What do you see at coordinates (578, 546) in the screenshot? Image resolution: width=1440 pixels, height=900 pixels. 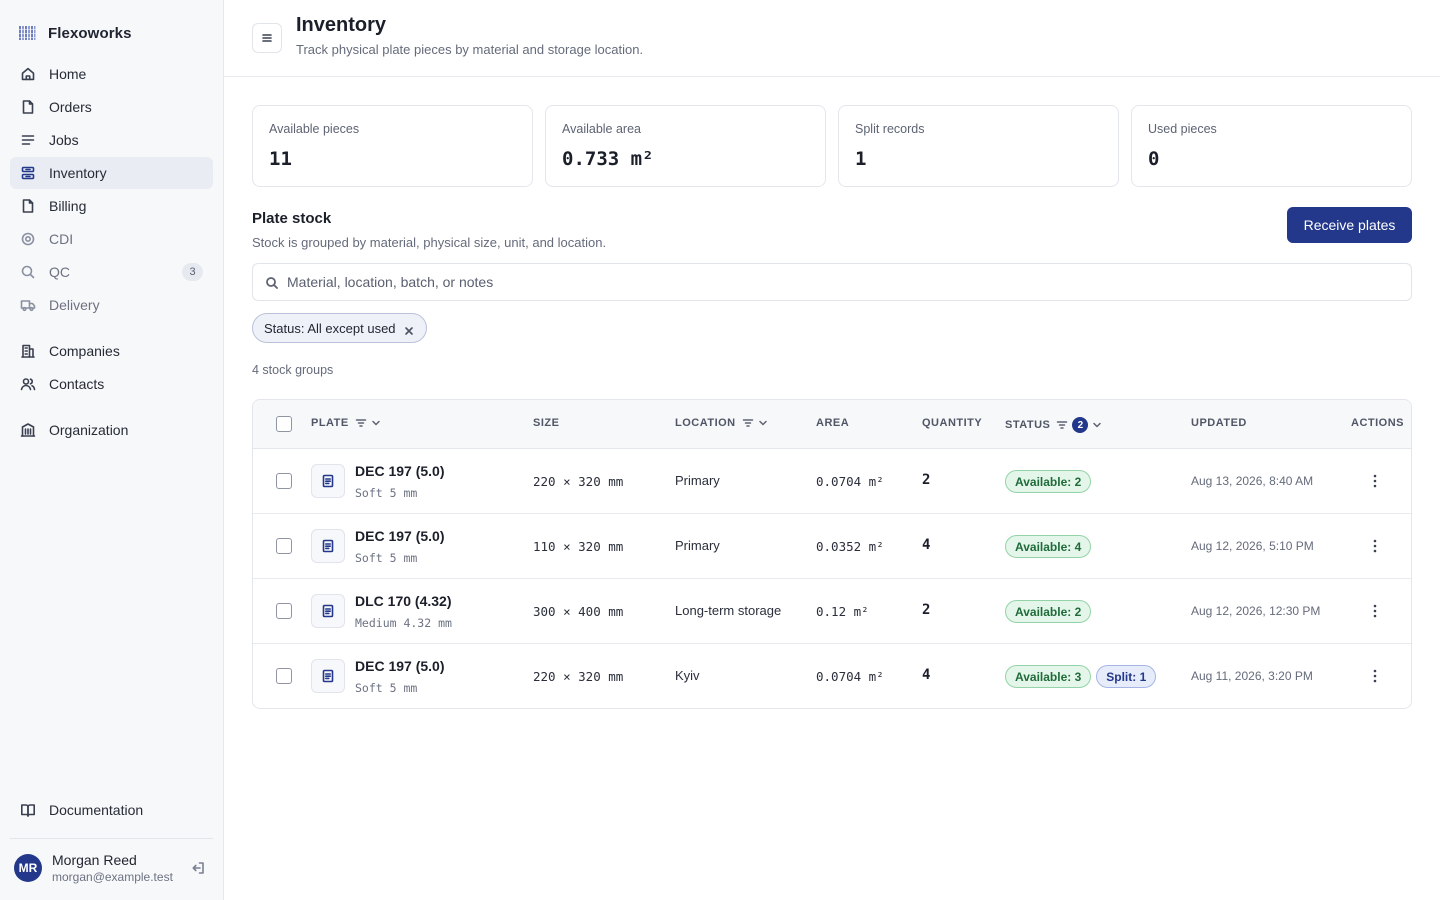 I see `plate-size: 110 × 320 mm` at bounding box center [578, 546].